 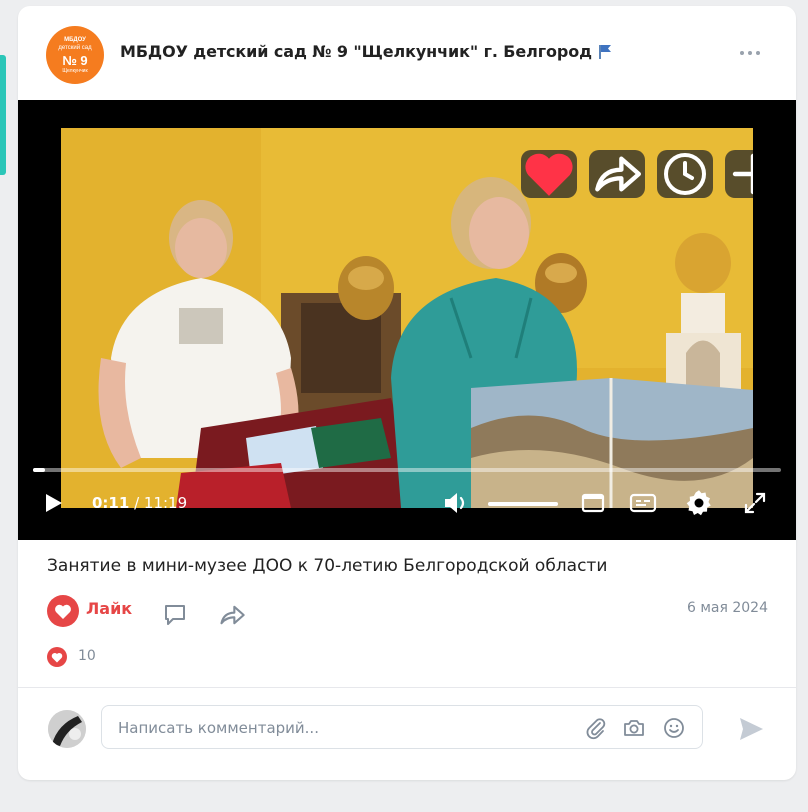 What do you see at coordinates (39, 470) in the screenshot?
I see `video-progress-fill` at bounding box center [39, 470].